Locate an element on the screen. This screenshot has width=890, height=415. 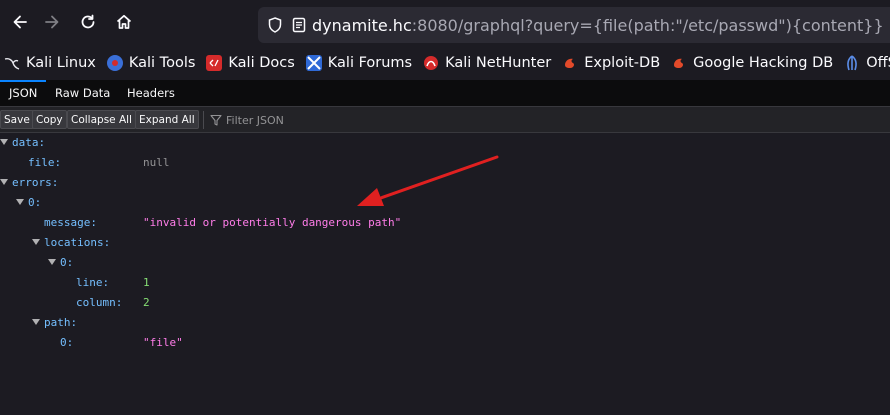
tree-row-path: path: is located at coordinates (445, 323).